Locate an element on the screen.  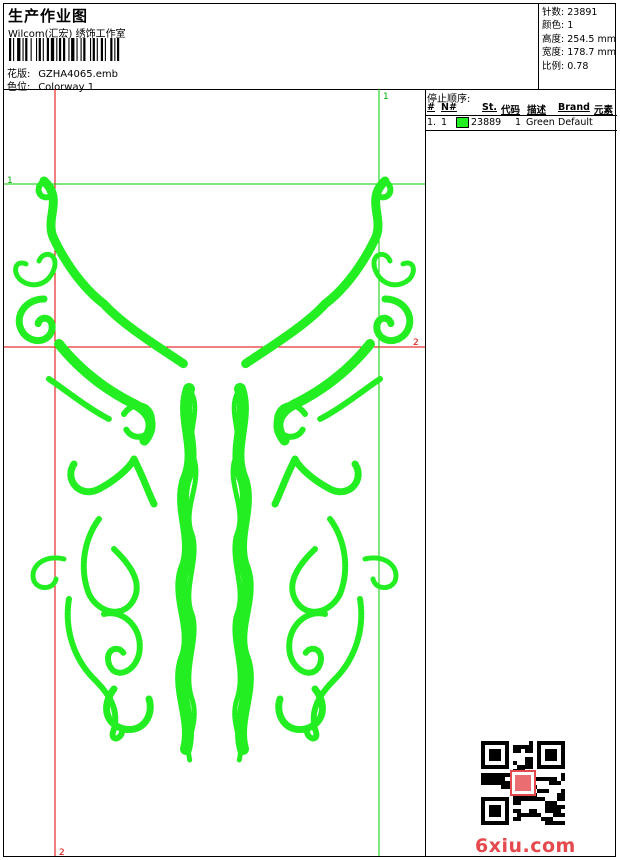
row-index: 1. is located at coordinates (432, 122).